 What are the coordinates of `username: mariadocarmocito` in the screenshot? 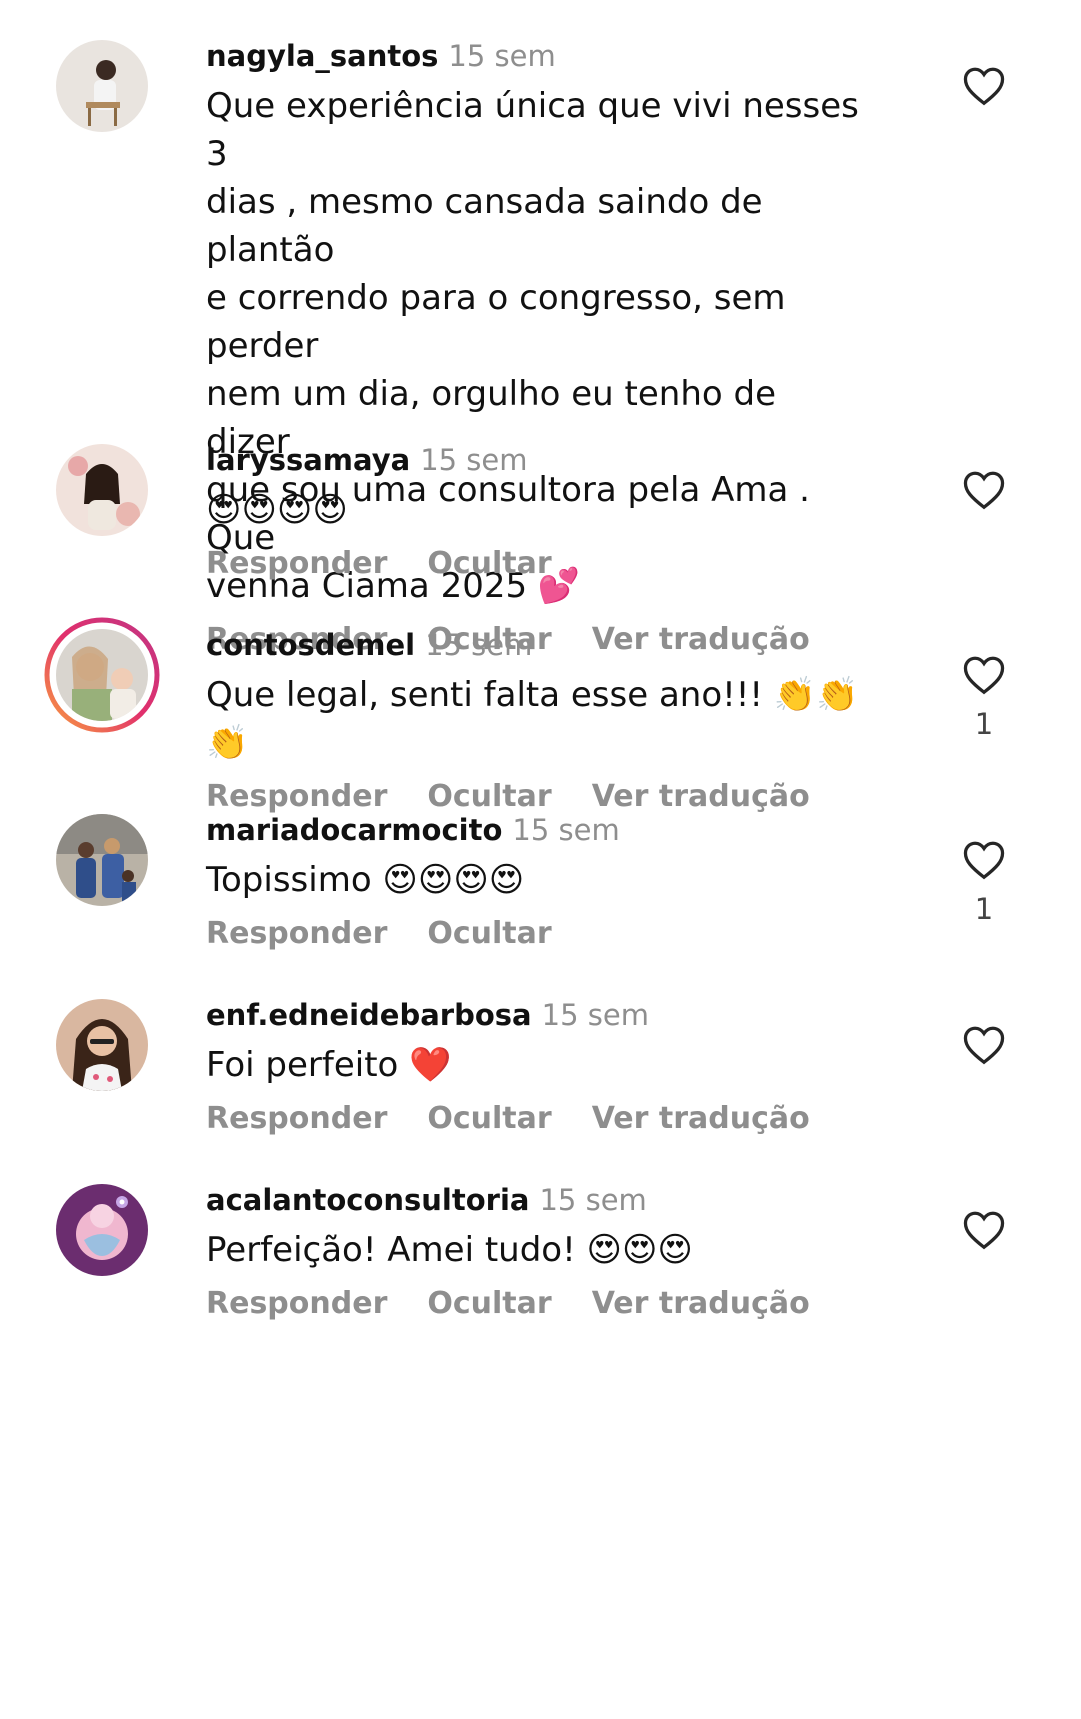 It's located at (354, 830).